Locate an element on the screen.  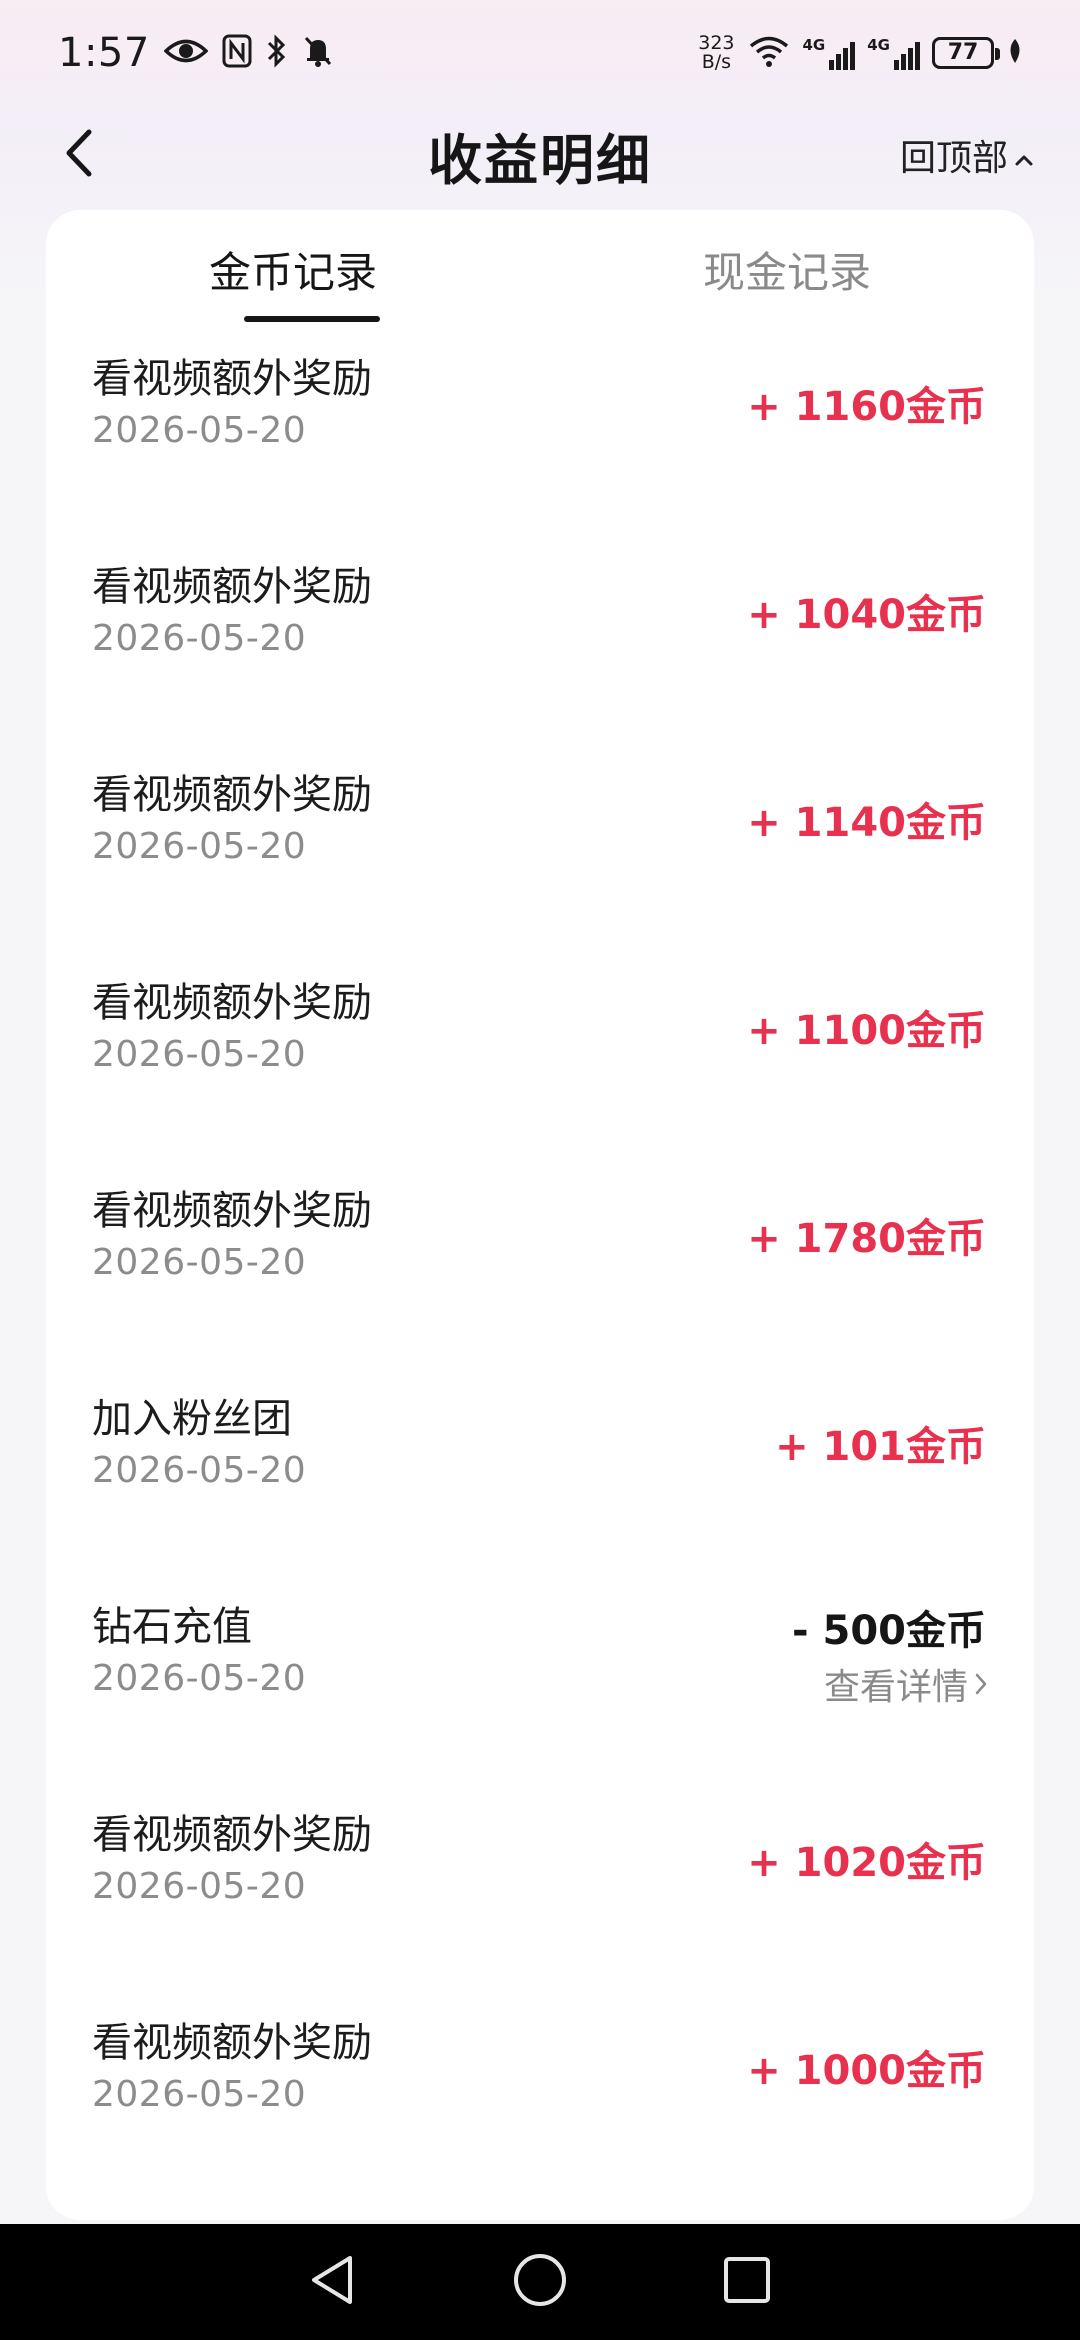
nav-back-button is located at coordinates (333, 2282).